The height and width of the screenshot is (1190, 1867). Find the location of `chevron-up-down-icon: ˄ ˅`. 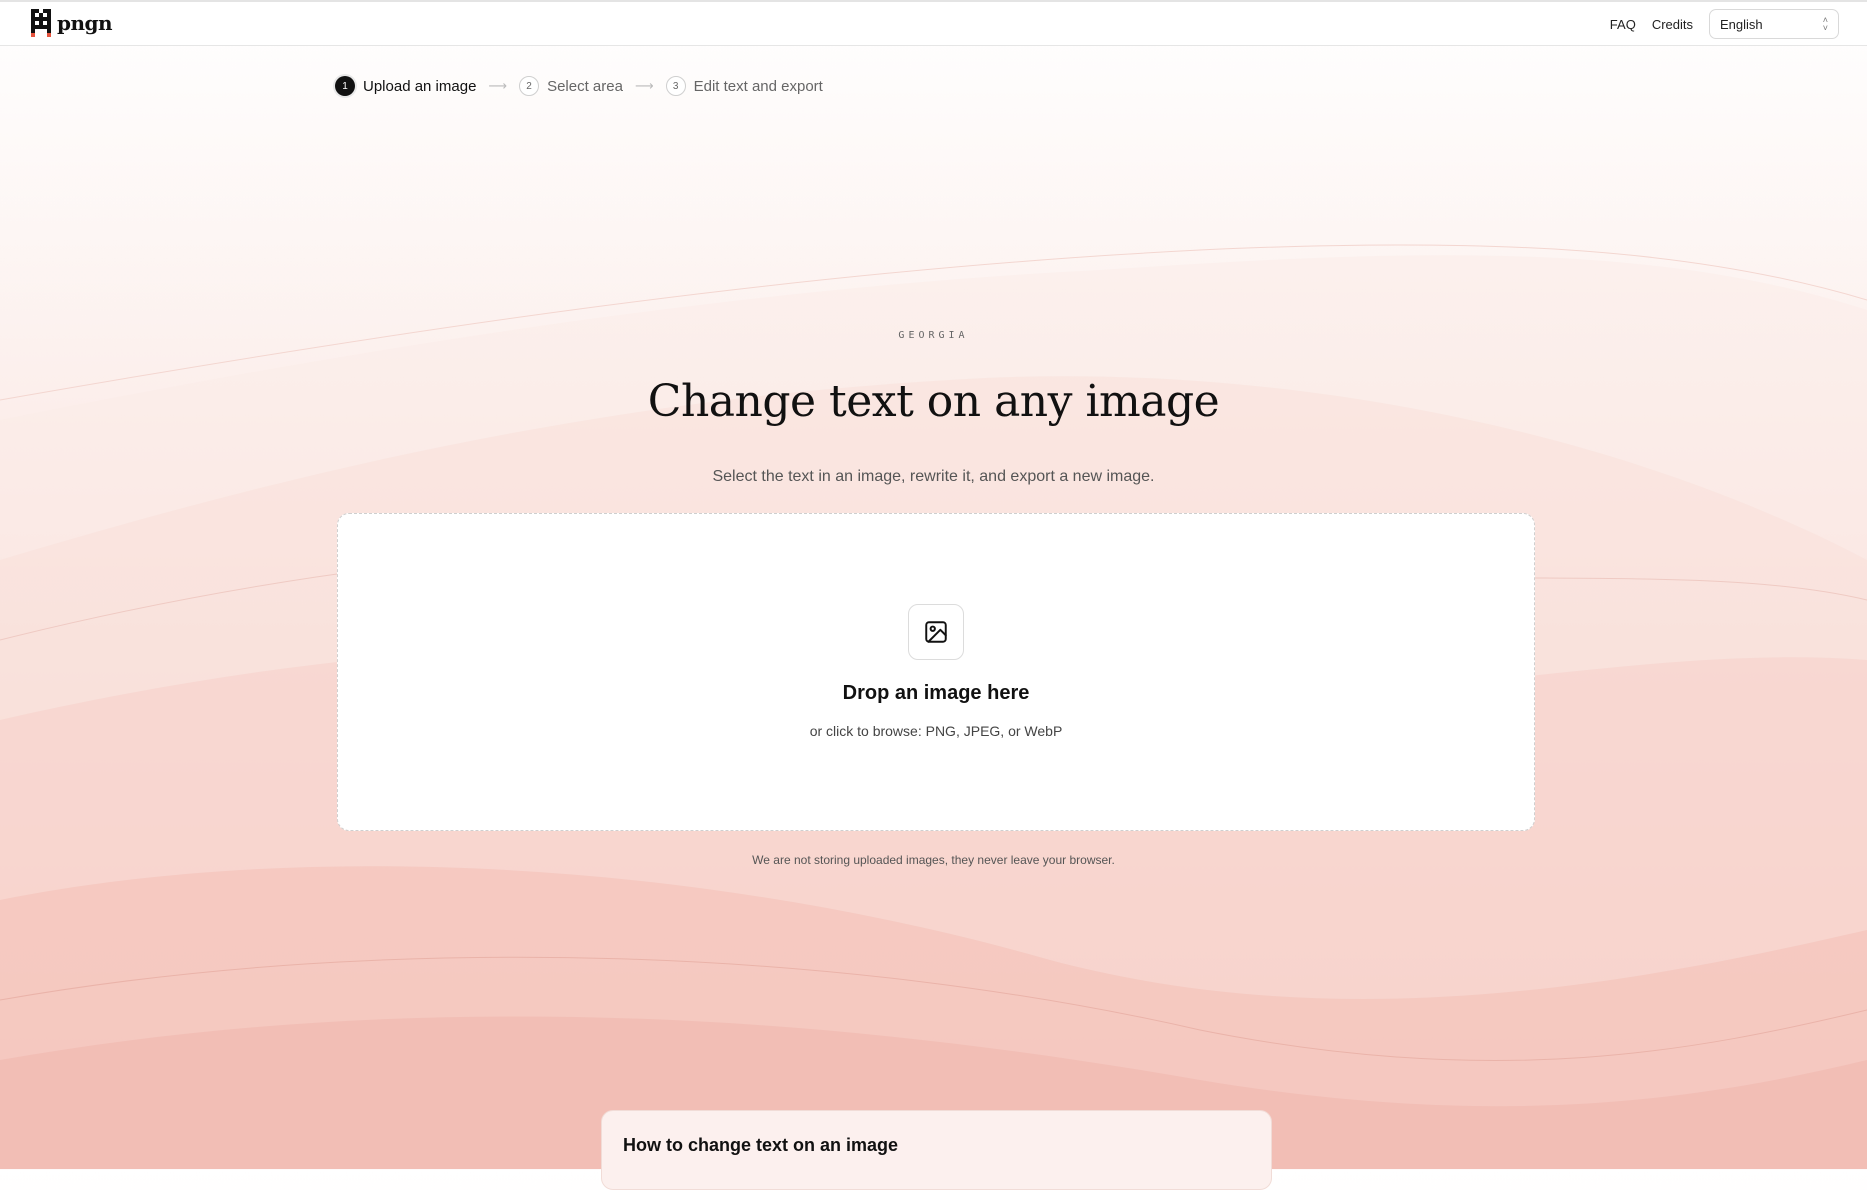

chevron-up-down-icon: ˄ ˅ is located at coordinates (1825, 24).